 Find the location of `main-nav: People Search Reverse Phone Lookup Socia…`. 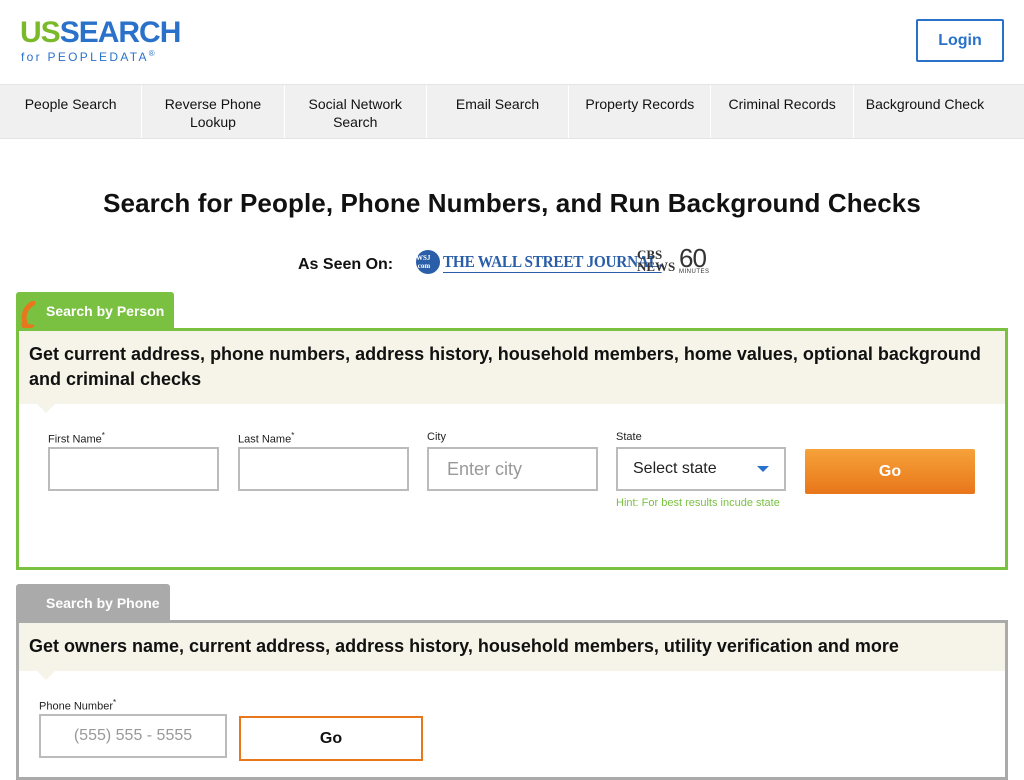

main-nav: People Search Reverse Phone Lookup Socia… is located at coordinates (512, 111).